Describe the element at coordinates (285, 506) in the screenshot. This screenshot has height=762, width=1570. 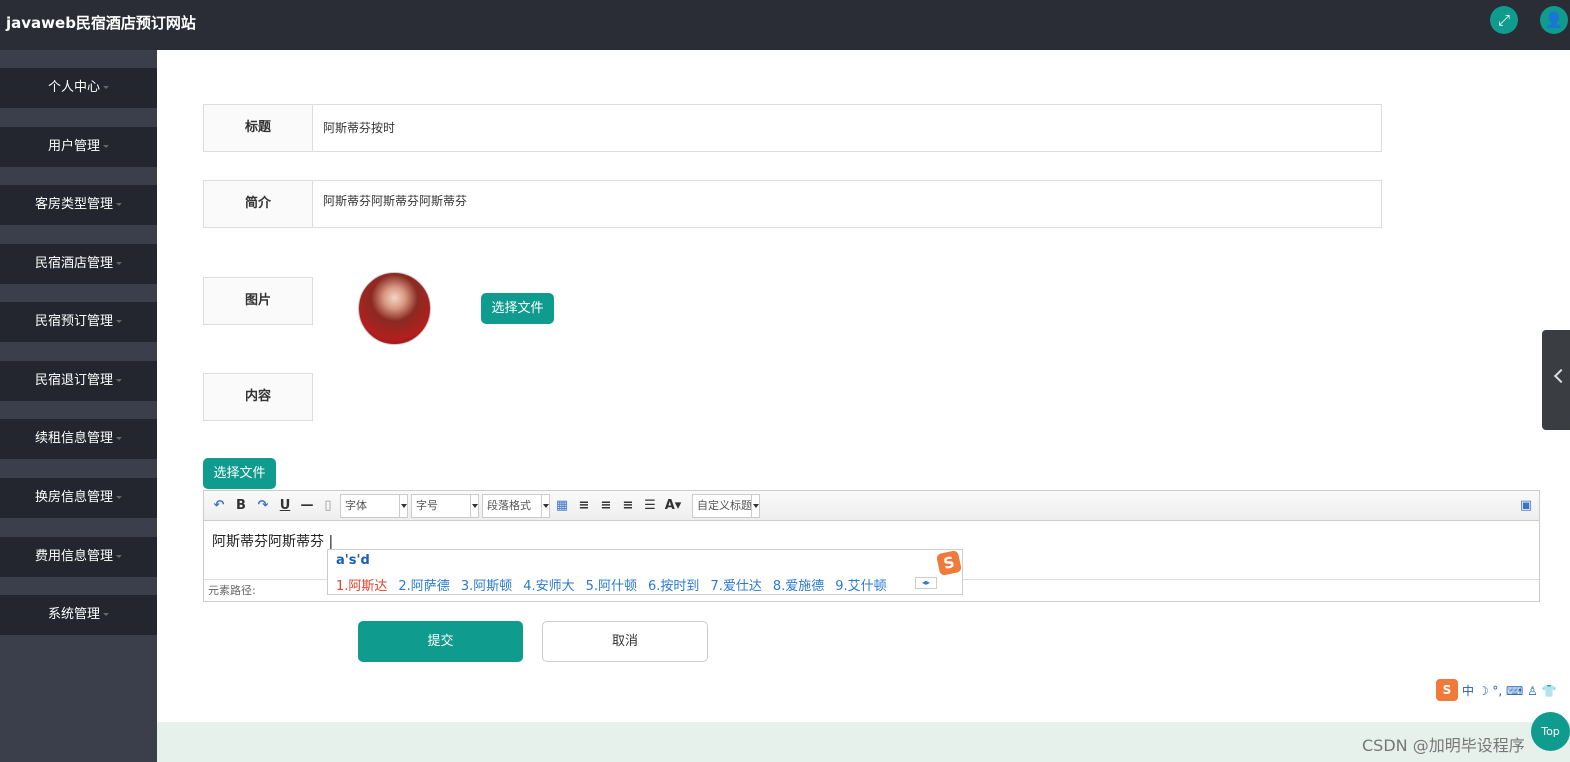
I see `underline-icon: U` at that location.